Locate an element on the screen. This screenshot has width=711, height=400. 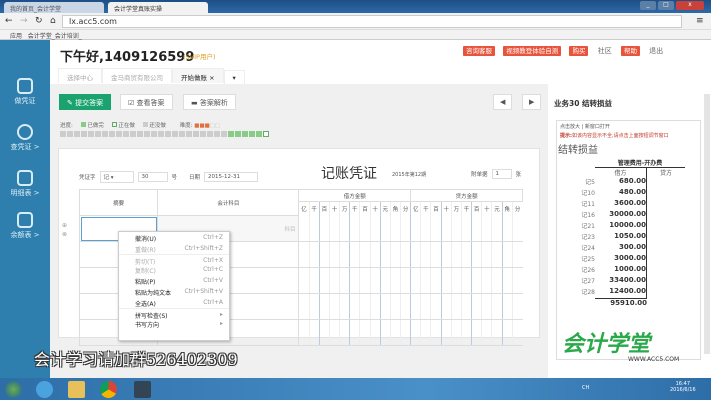
tab-dropdown: ▾ is located at coordinates (234, 77).